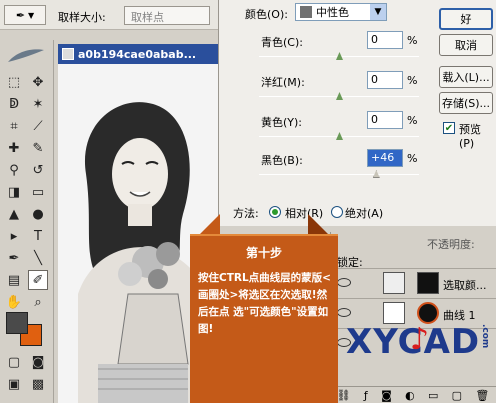 The image size is (496, 403). Describe the element at coordinates (38, 280) in the screenshot. I see `eyedropper-tool-icon: ✐` at that location.